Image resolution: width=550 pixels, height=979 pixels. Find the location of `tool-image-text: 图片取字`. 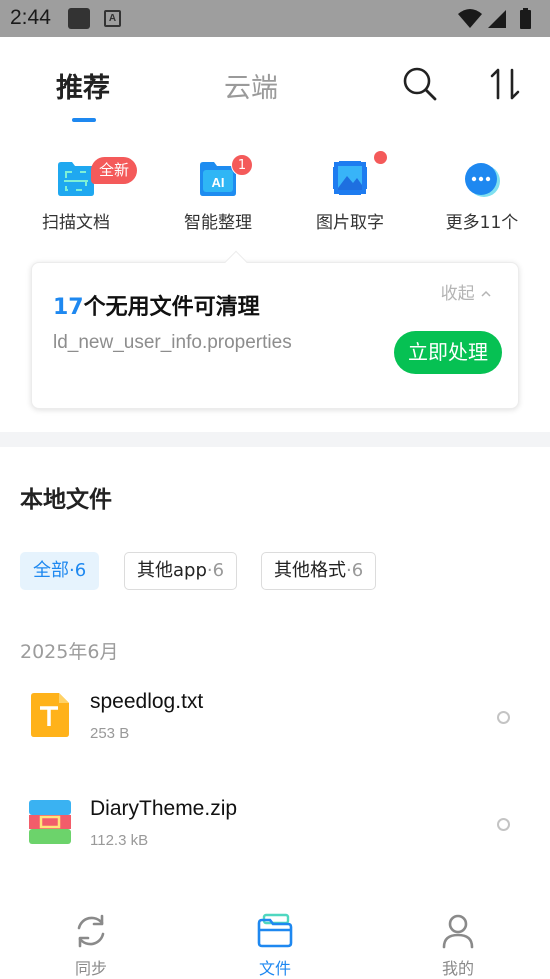

tool-image-text: 图片取字 is located at coordinates (350, 194).